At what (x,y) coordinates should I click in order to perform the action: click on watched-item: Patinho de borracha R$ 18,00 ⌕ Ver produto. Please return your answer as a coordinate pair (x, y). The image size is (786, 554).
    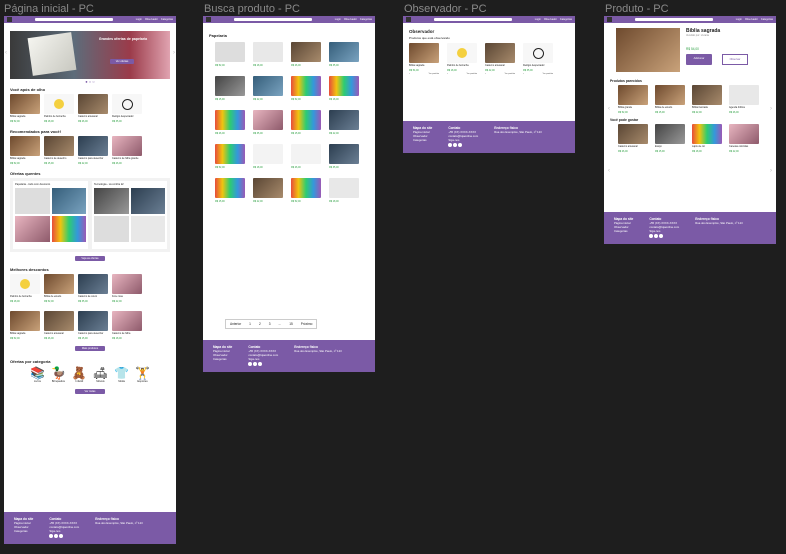
    Looking at the image, I should click on (462, 59).